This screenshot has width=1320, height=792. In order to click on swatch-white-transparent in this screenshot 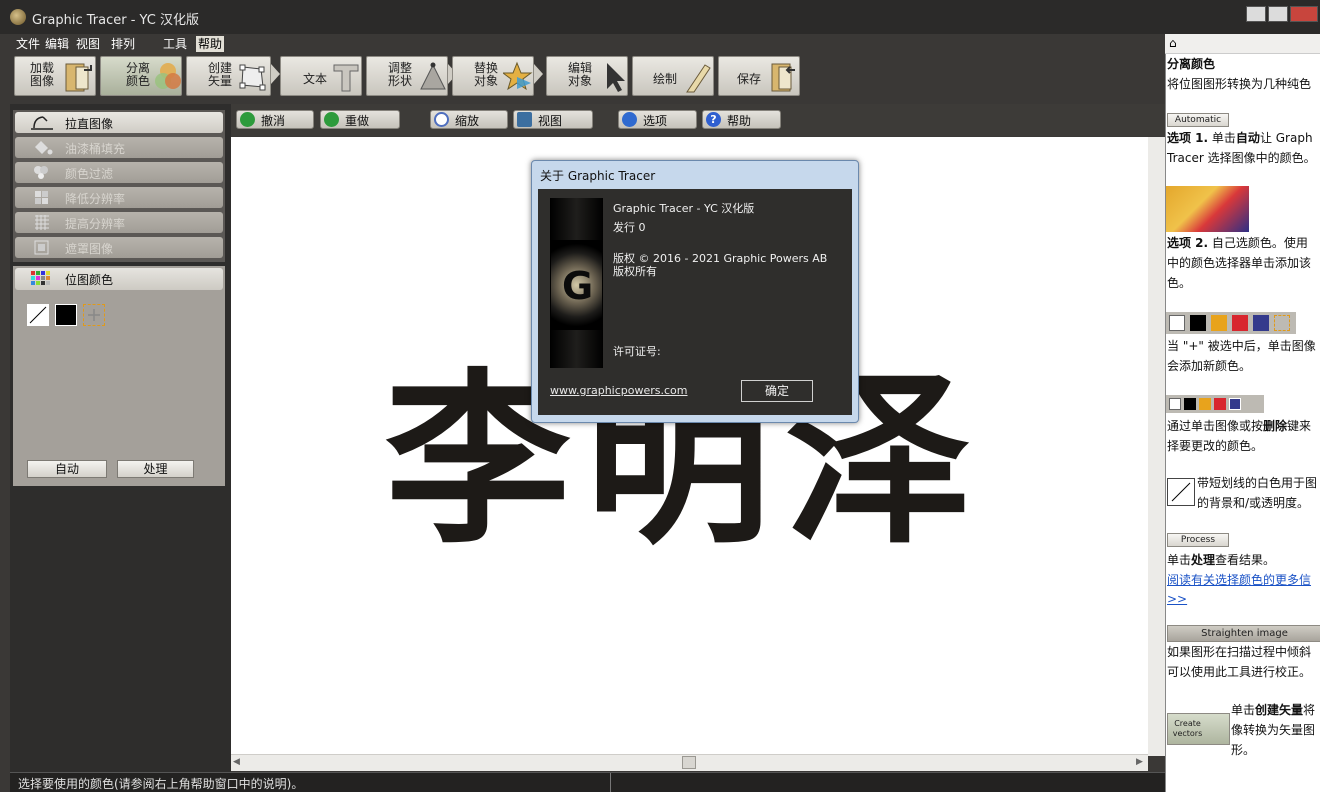, I will do `click(38, 315)`.